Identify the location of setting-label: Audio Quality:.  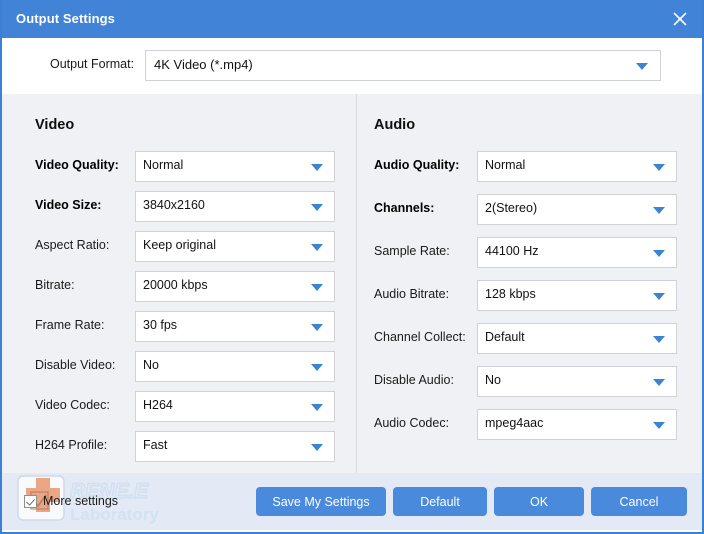
(417, 165).